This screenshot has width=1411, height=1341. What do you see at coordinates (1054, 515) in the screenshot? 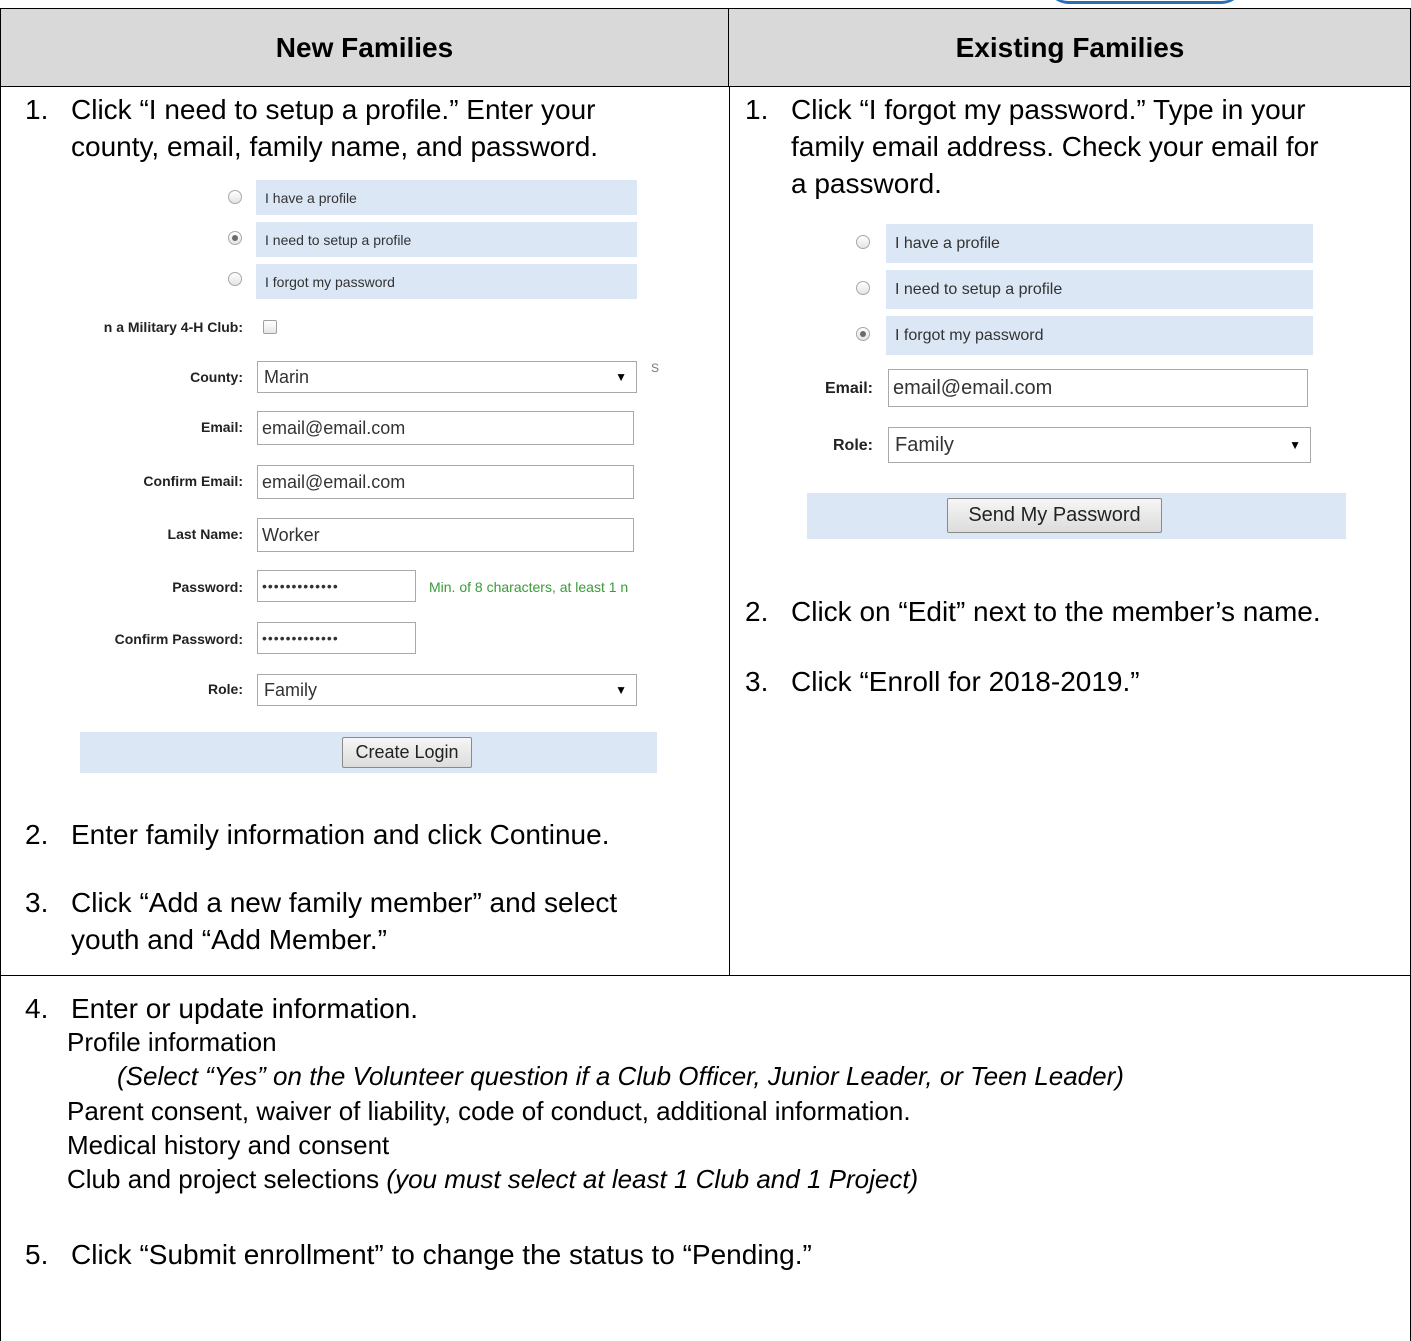
I see `send-password-button: Send My Password` at bounding box center [1054, 515].